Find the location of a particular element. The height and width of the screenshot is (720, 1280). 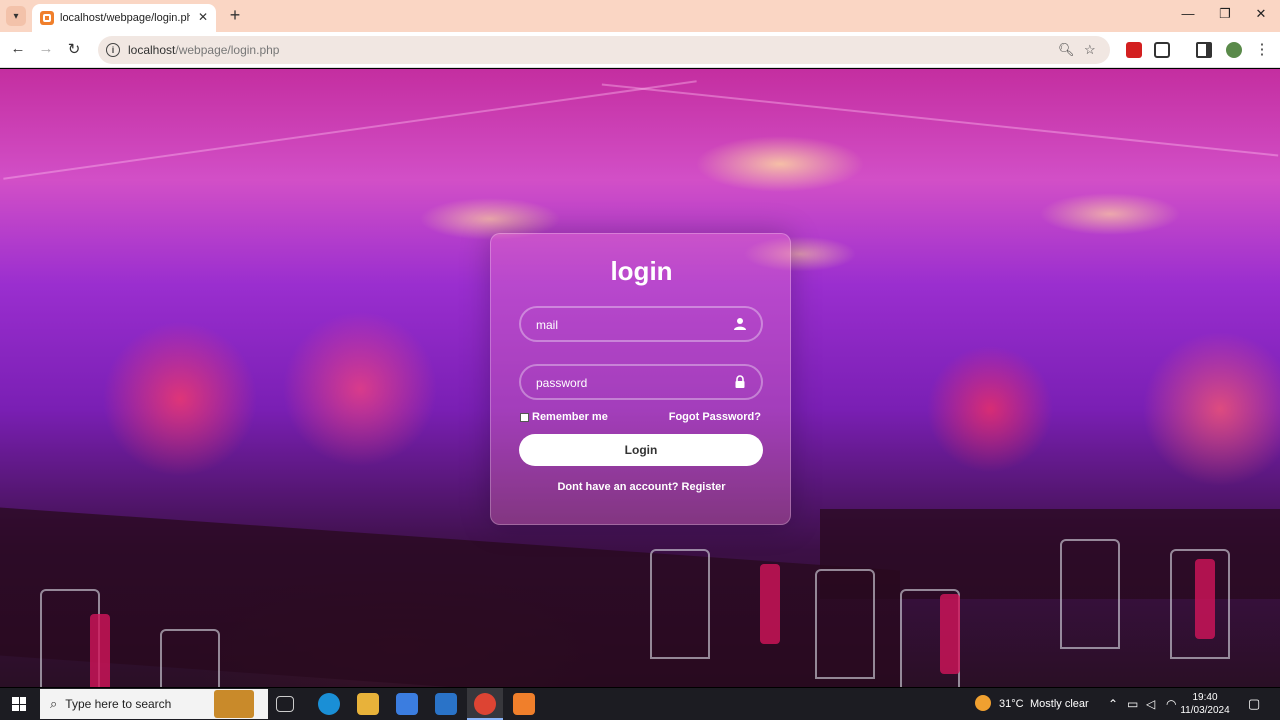

forward-arrow-icon: → is located at coordinates (46, 48).